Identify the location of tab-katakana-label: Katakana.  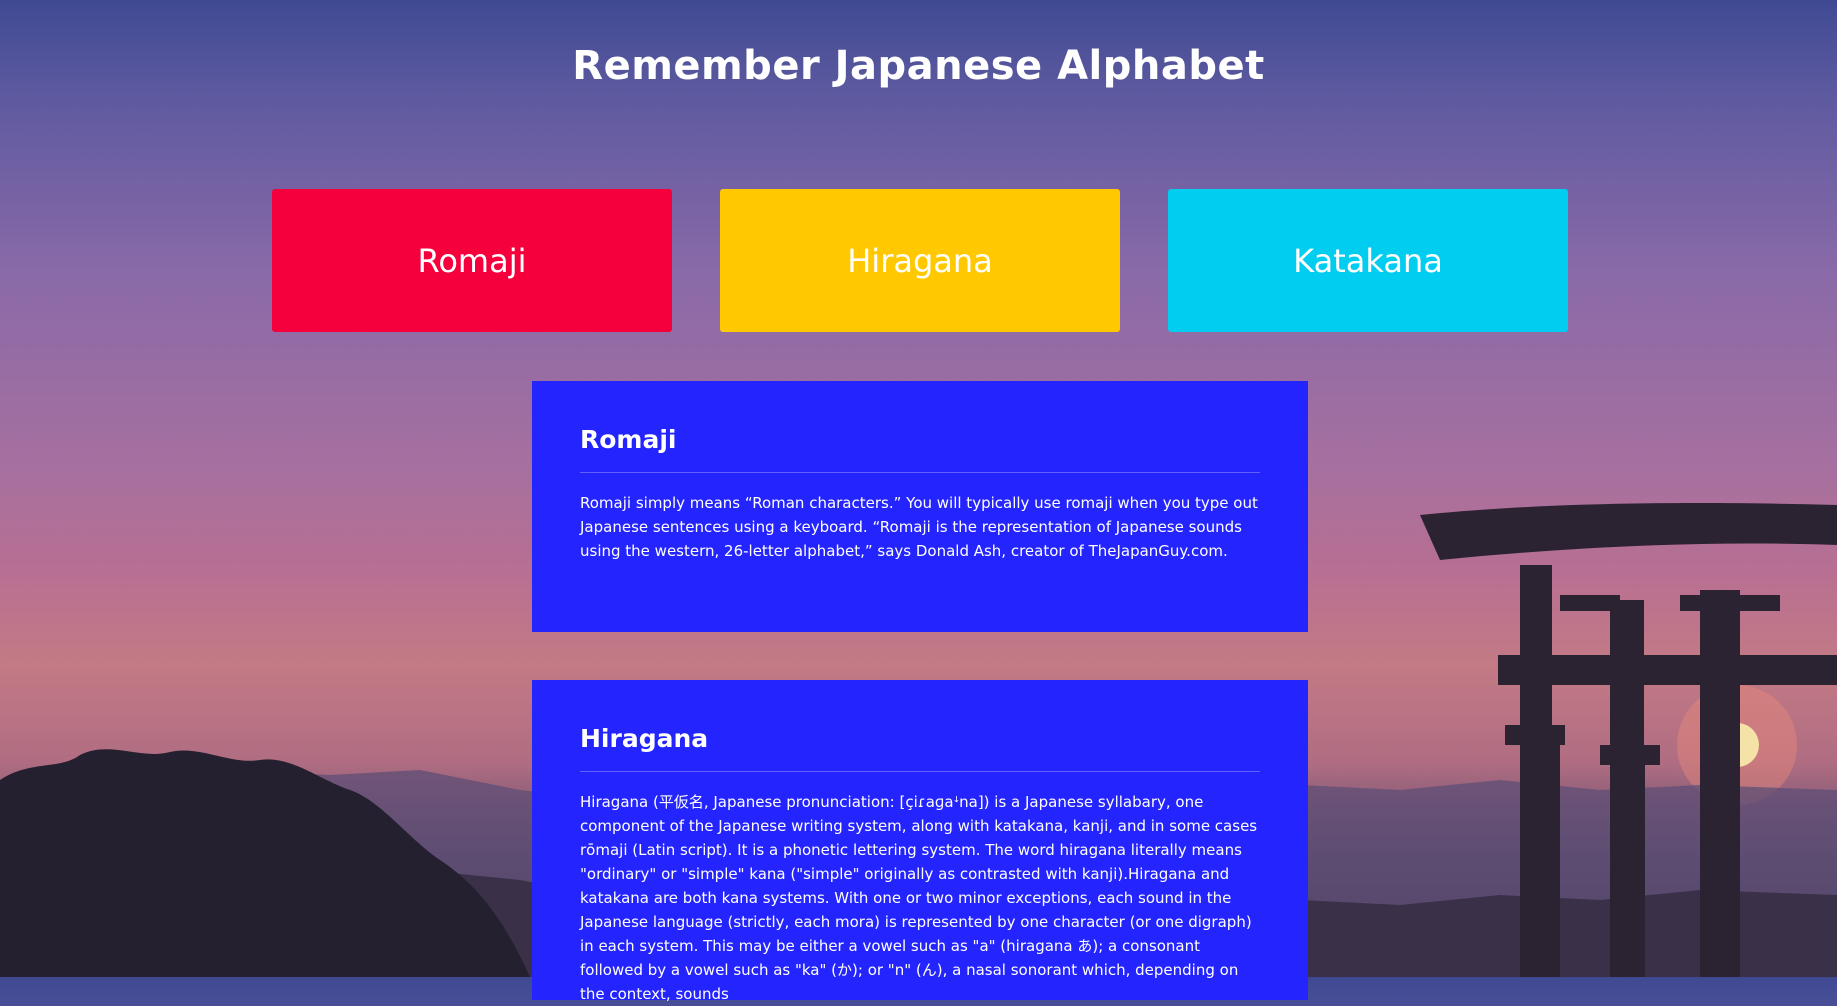
(1368, 260).